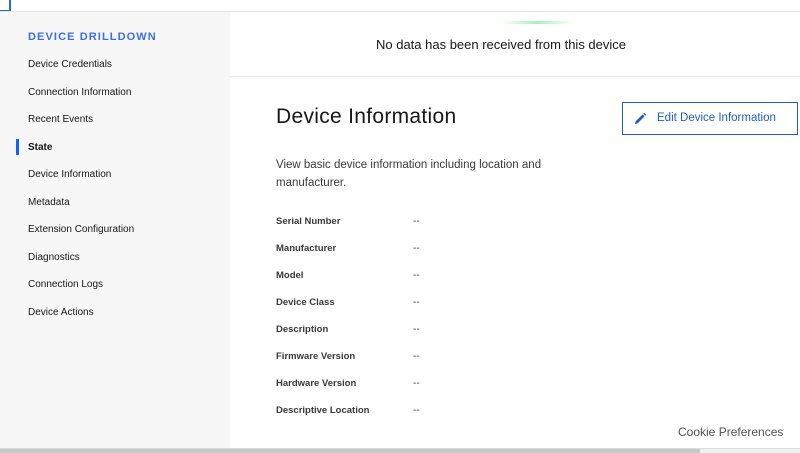  What do you see at coordinates (40, 147) in the screenshot?
I see `sidebar-item-label: State` at bounding box center [40, 147].